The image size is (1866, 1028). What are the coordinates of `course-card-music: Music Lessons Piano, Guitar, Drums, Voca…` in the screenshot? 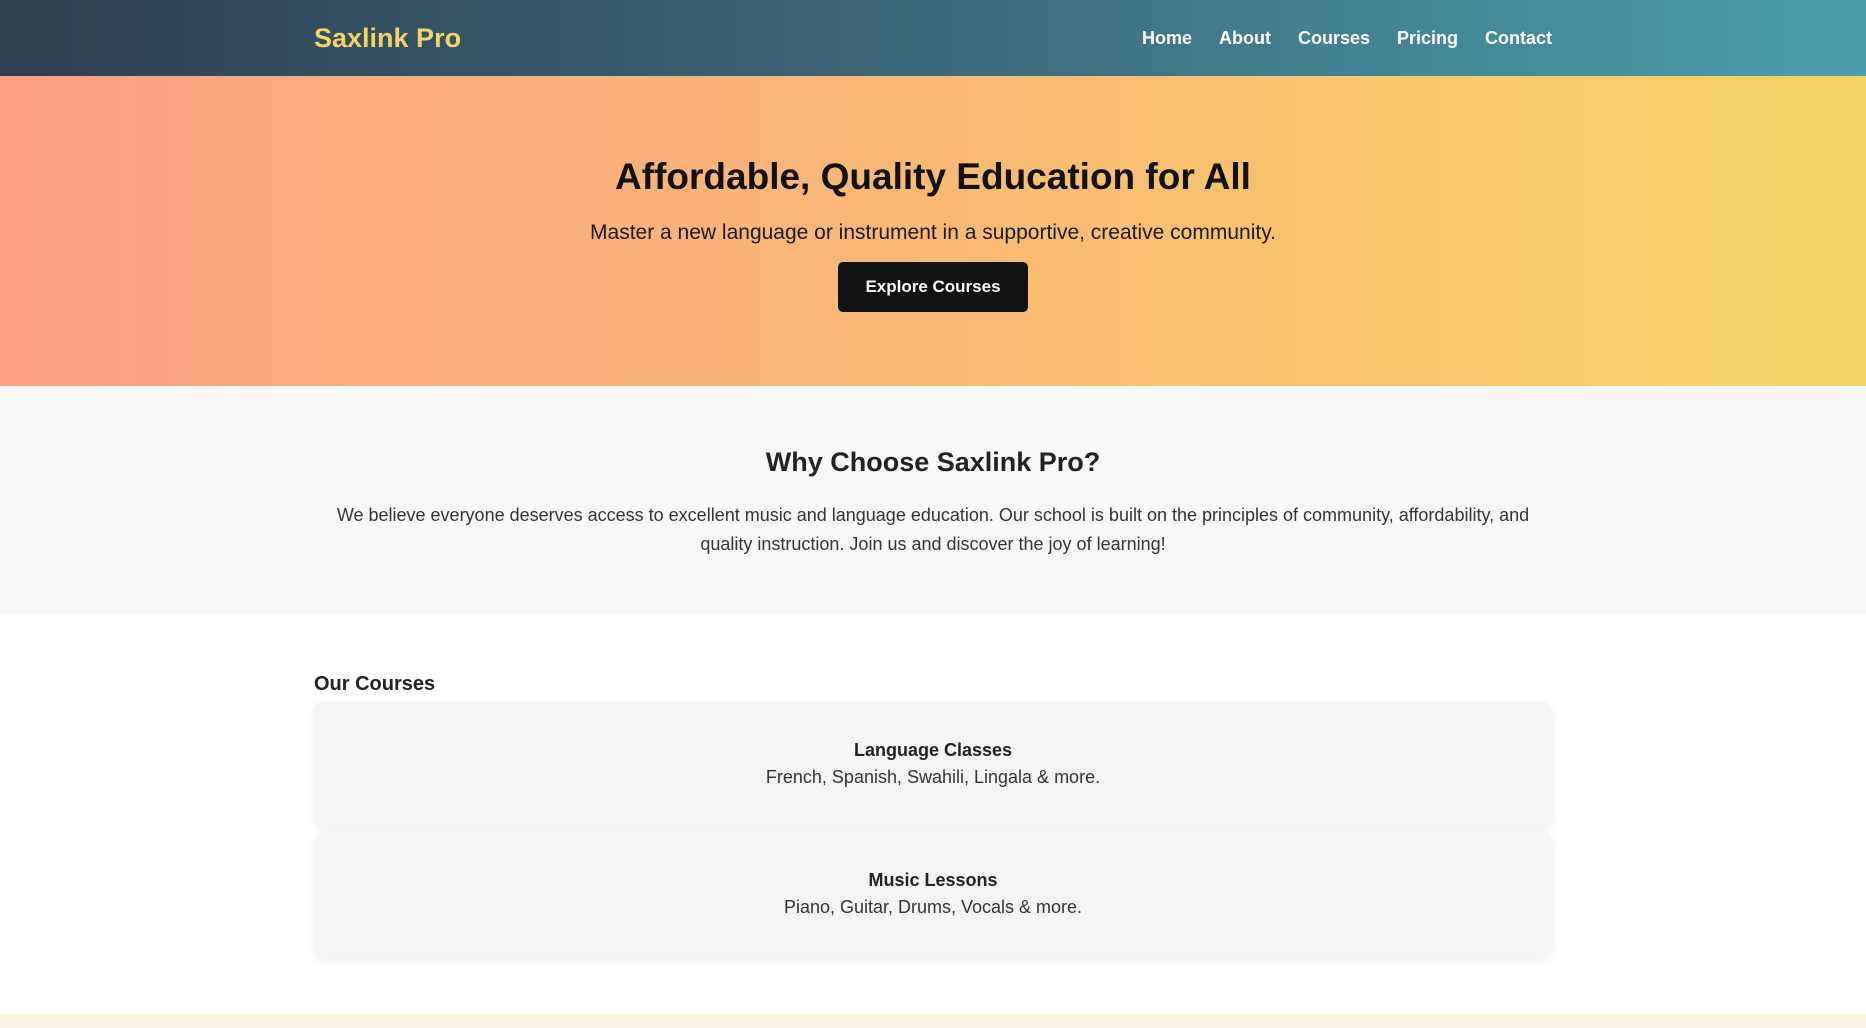 It's located at (933, 895).